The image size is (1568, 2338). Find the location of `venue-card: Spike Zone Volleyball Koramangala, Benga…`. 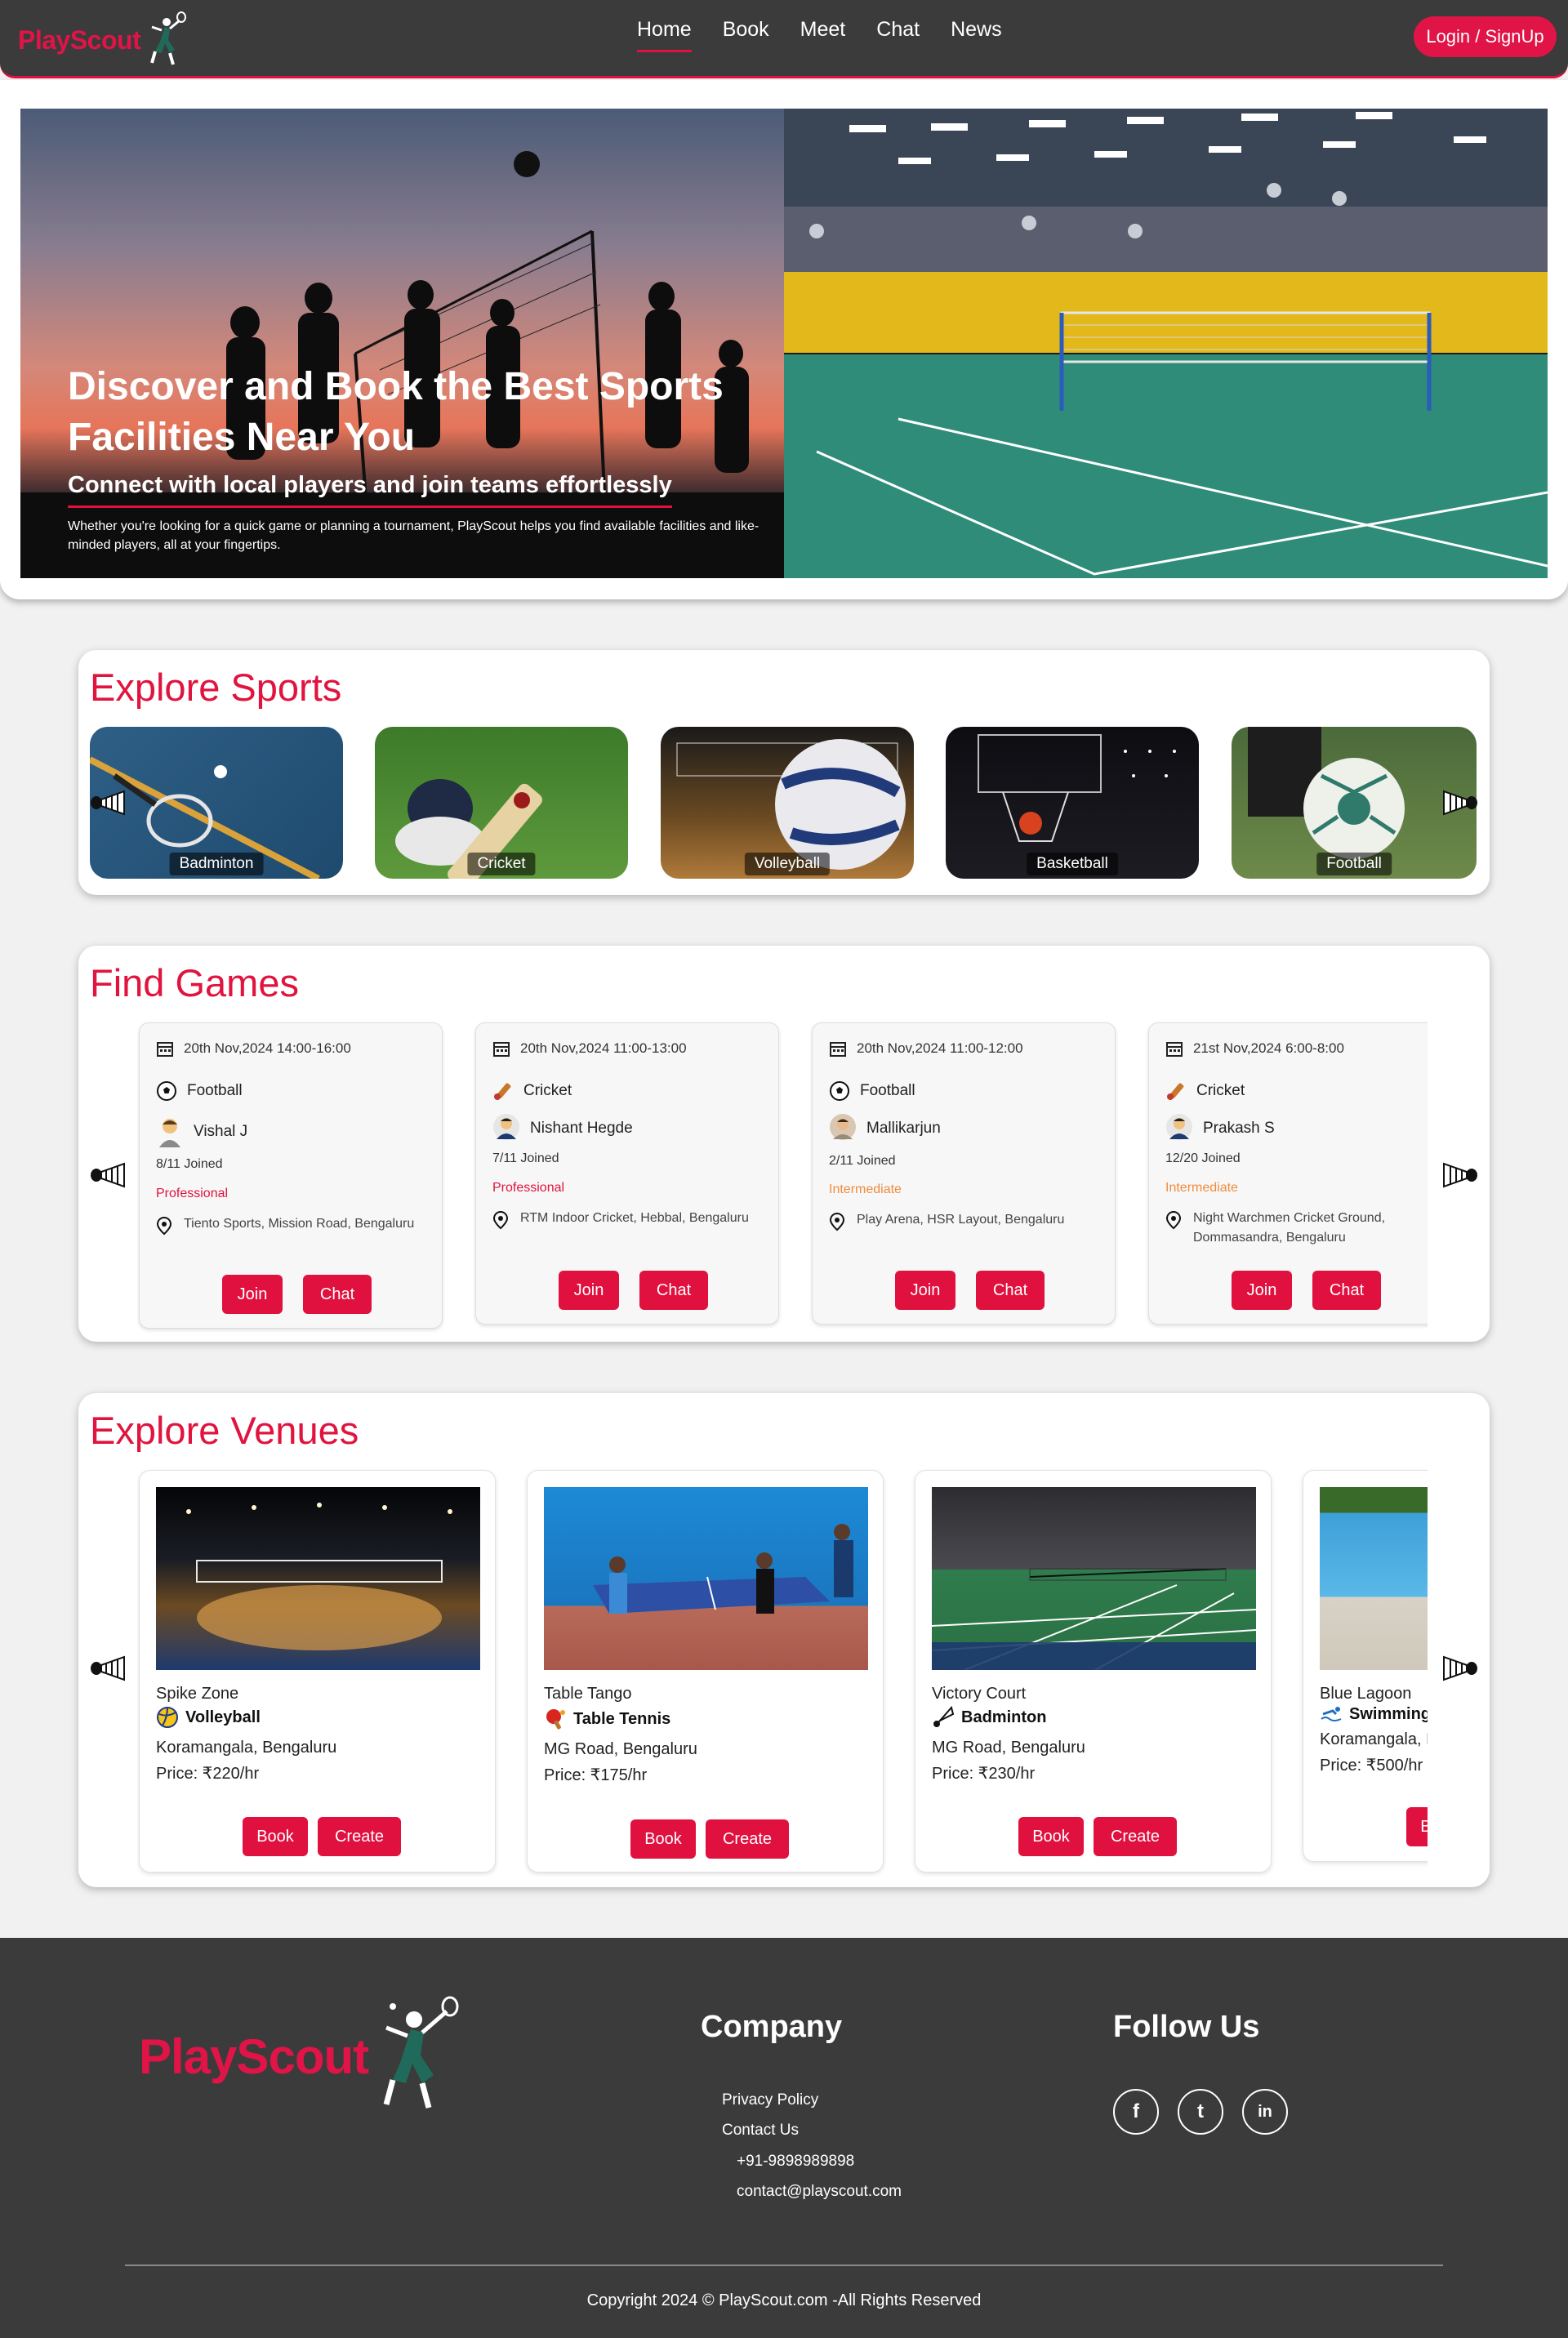

venue-card: Spike Zone Volleyball Koramangala, Benga… is located at coordinates (317, 1671).